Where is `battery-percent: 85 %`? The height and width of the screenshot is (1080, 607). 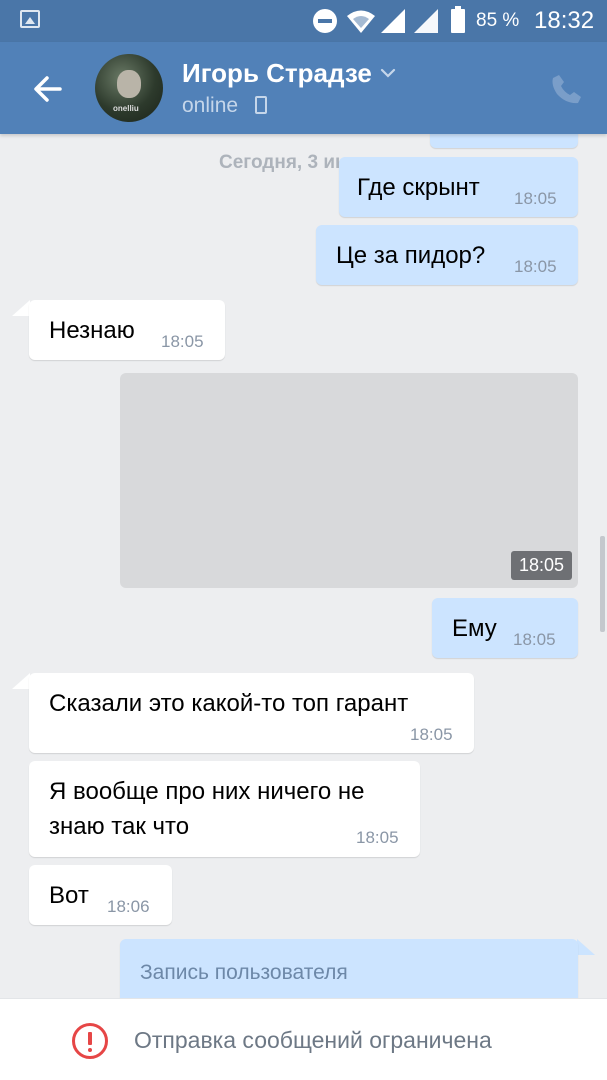 battery-percent: 85 % is located at coordinates (498, 20).